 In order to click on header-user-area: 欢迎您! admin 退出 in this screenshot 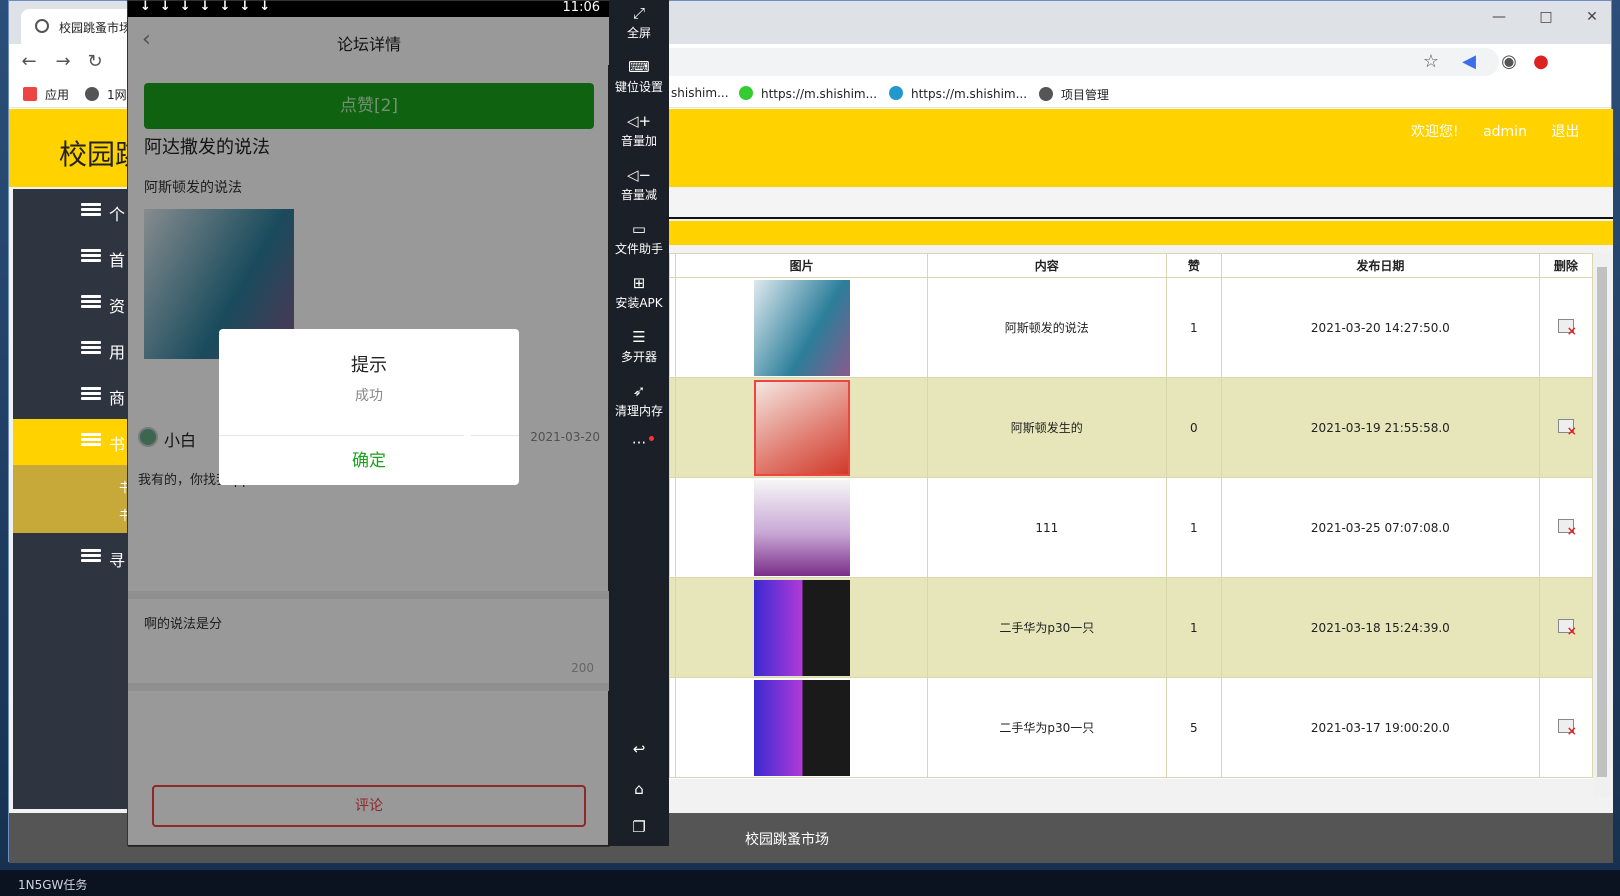, I will do `click(1505, 131)`.